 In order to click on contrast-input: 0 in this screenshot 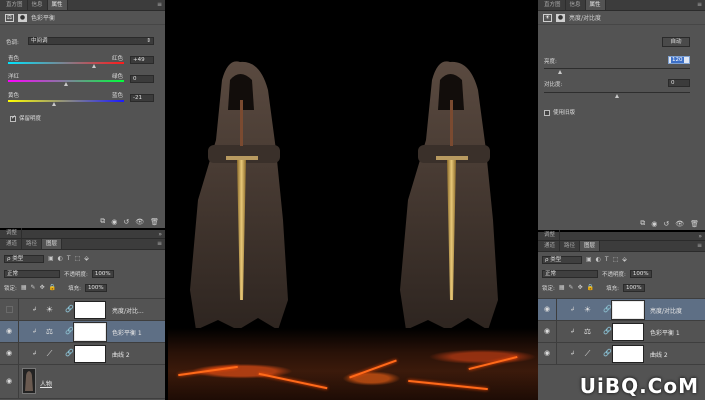, I will do `click(679, 83)`.